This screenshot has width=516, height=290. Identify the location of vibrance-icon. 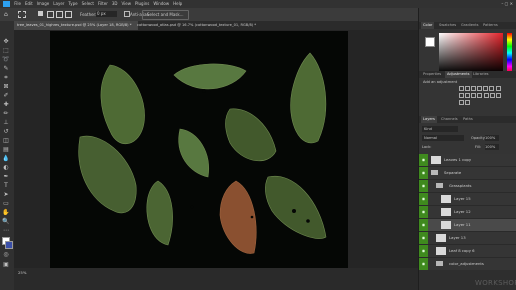
(485, 88).